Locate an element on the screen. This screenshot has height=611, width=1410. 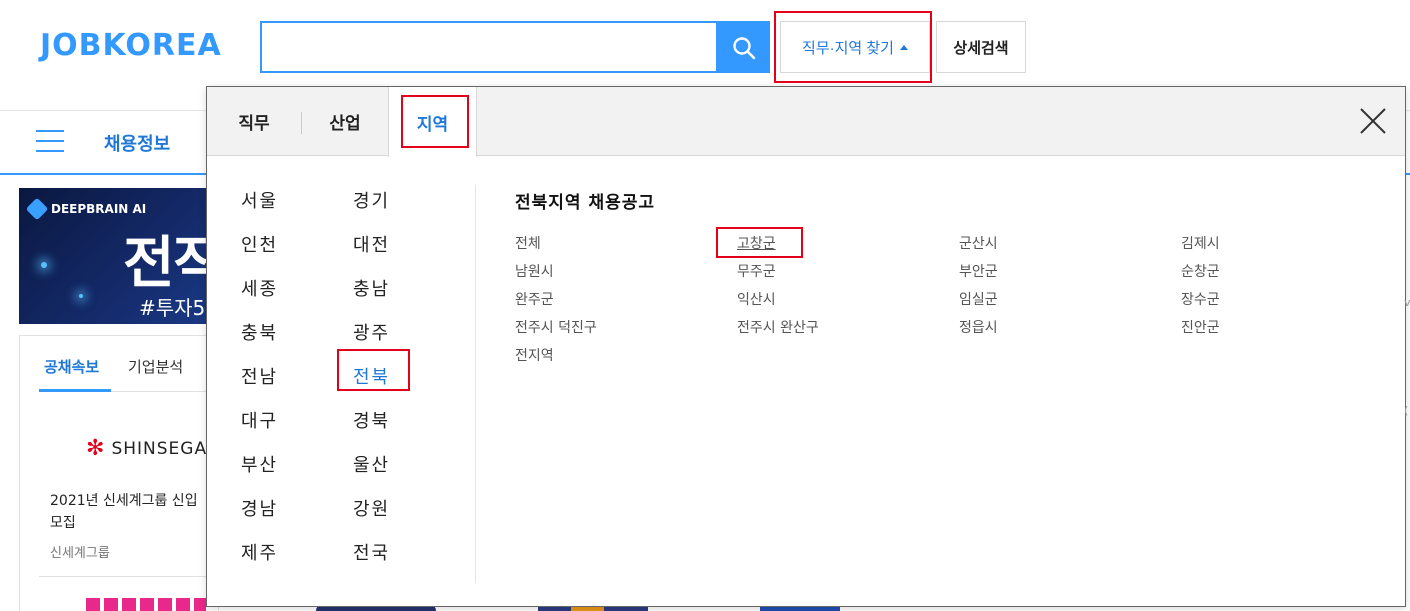
shinsegae-star-icon: ✻ is located at coordinates (96, 448).